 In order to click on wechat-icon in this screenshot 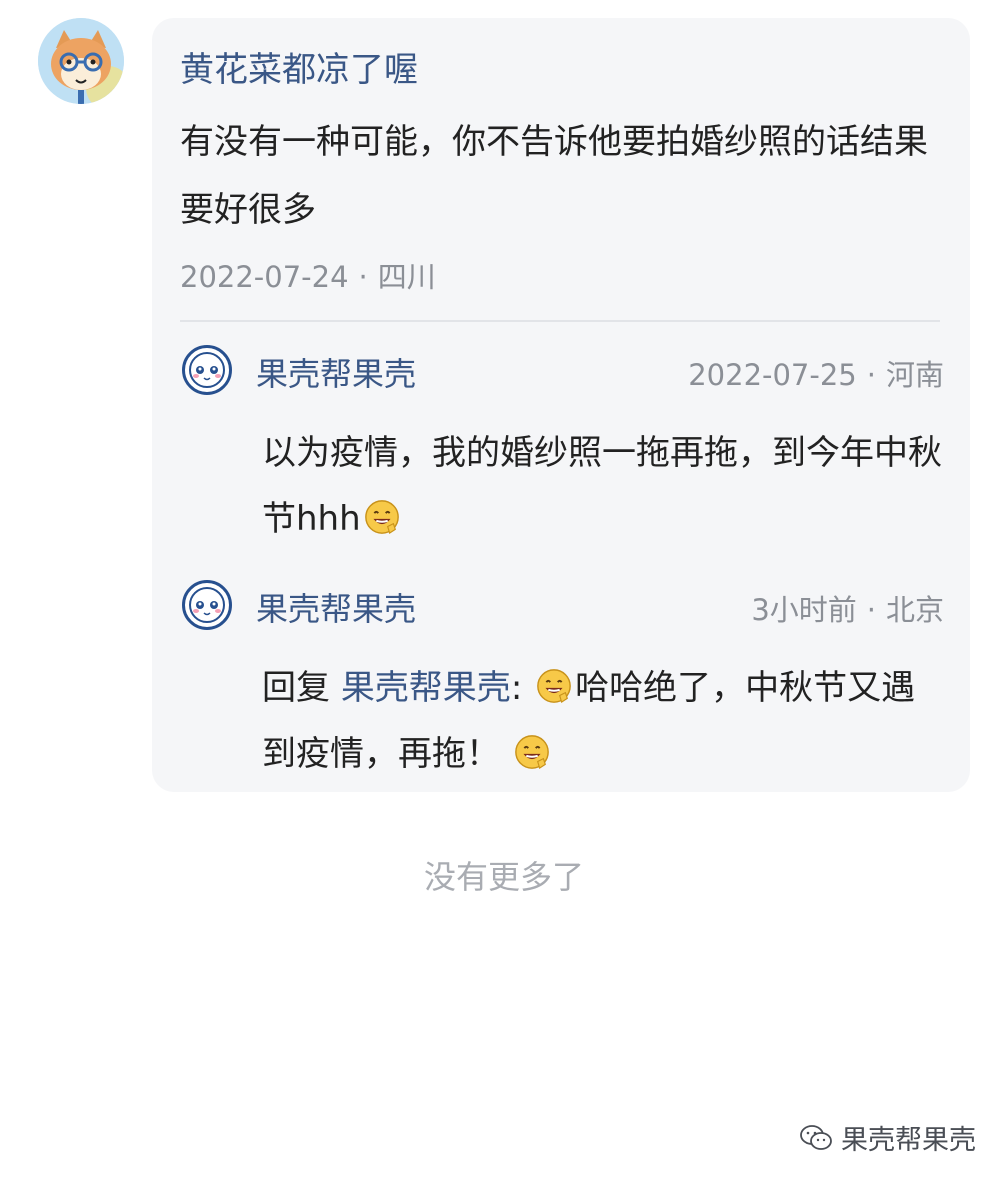, I will do `click(816, 1137)`.